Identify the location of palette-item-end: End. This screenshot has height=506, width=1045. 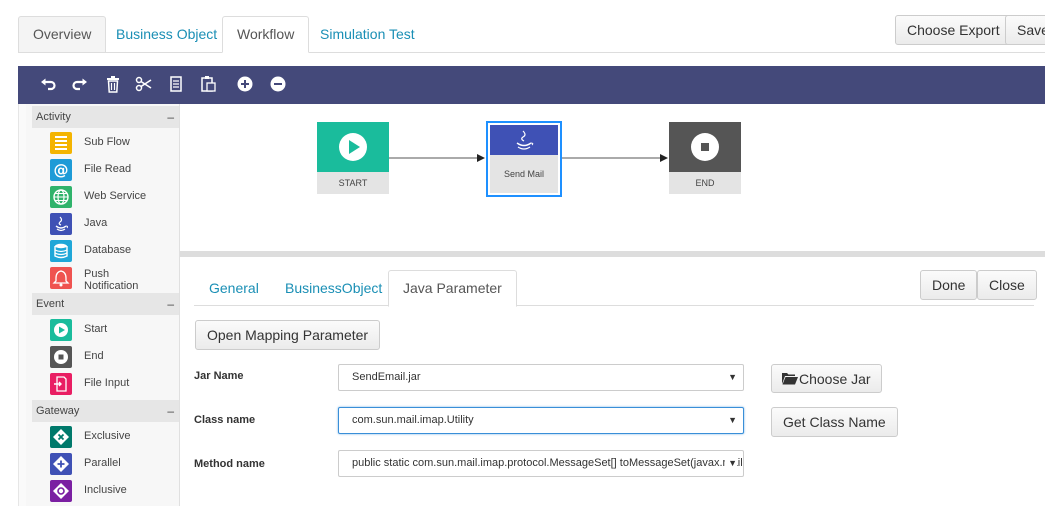
(114, 357).